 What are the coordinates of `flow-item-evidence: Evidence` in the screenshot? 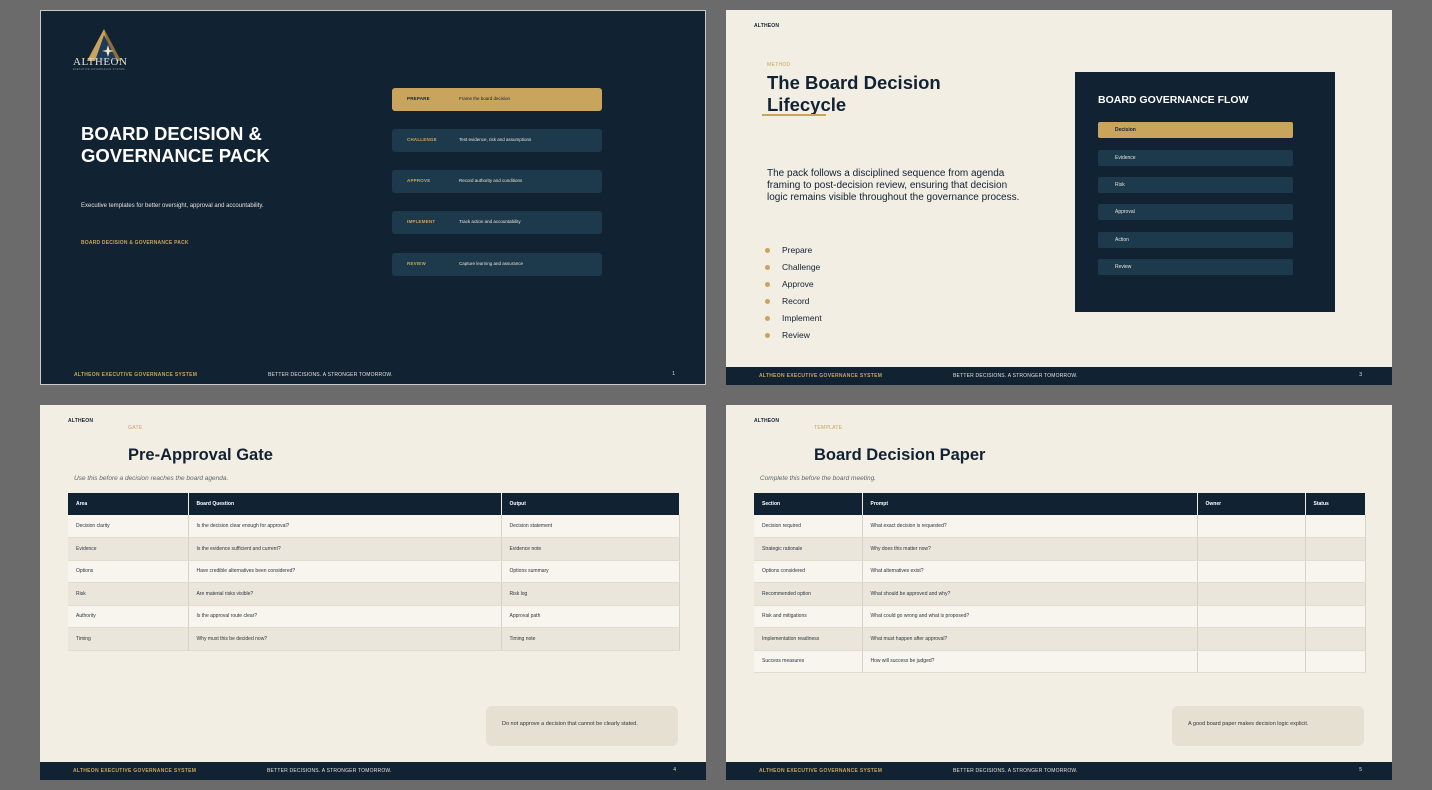 It's located at (1195, 158).